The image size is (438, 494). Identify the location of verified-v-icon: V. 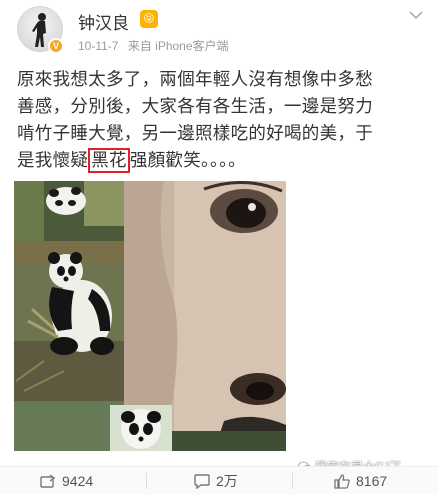
(56, 46).